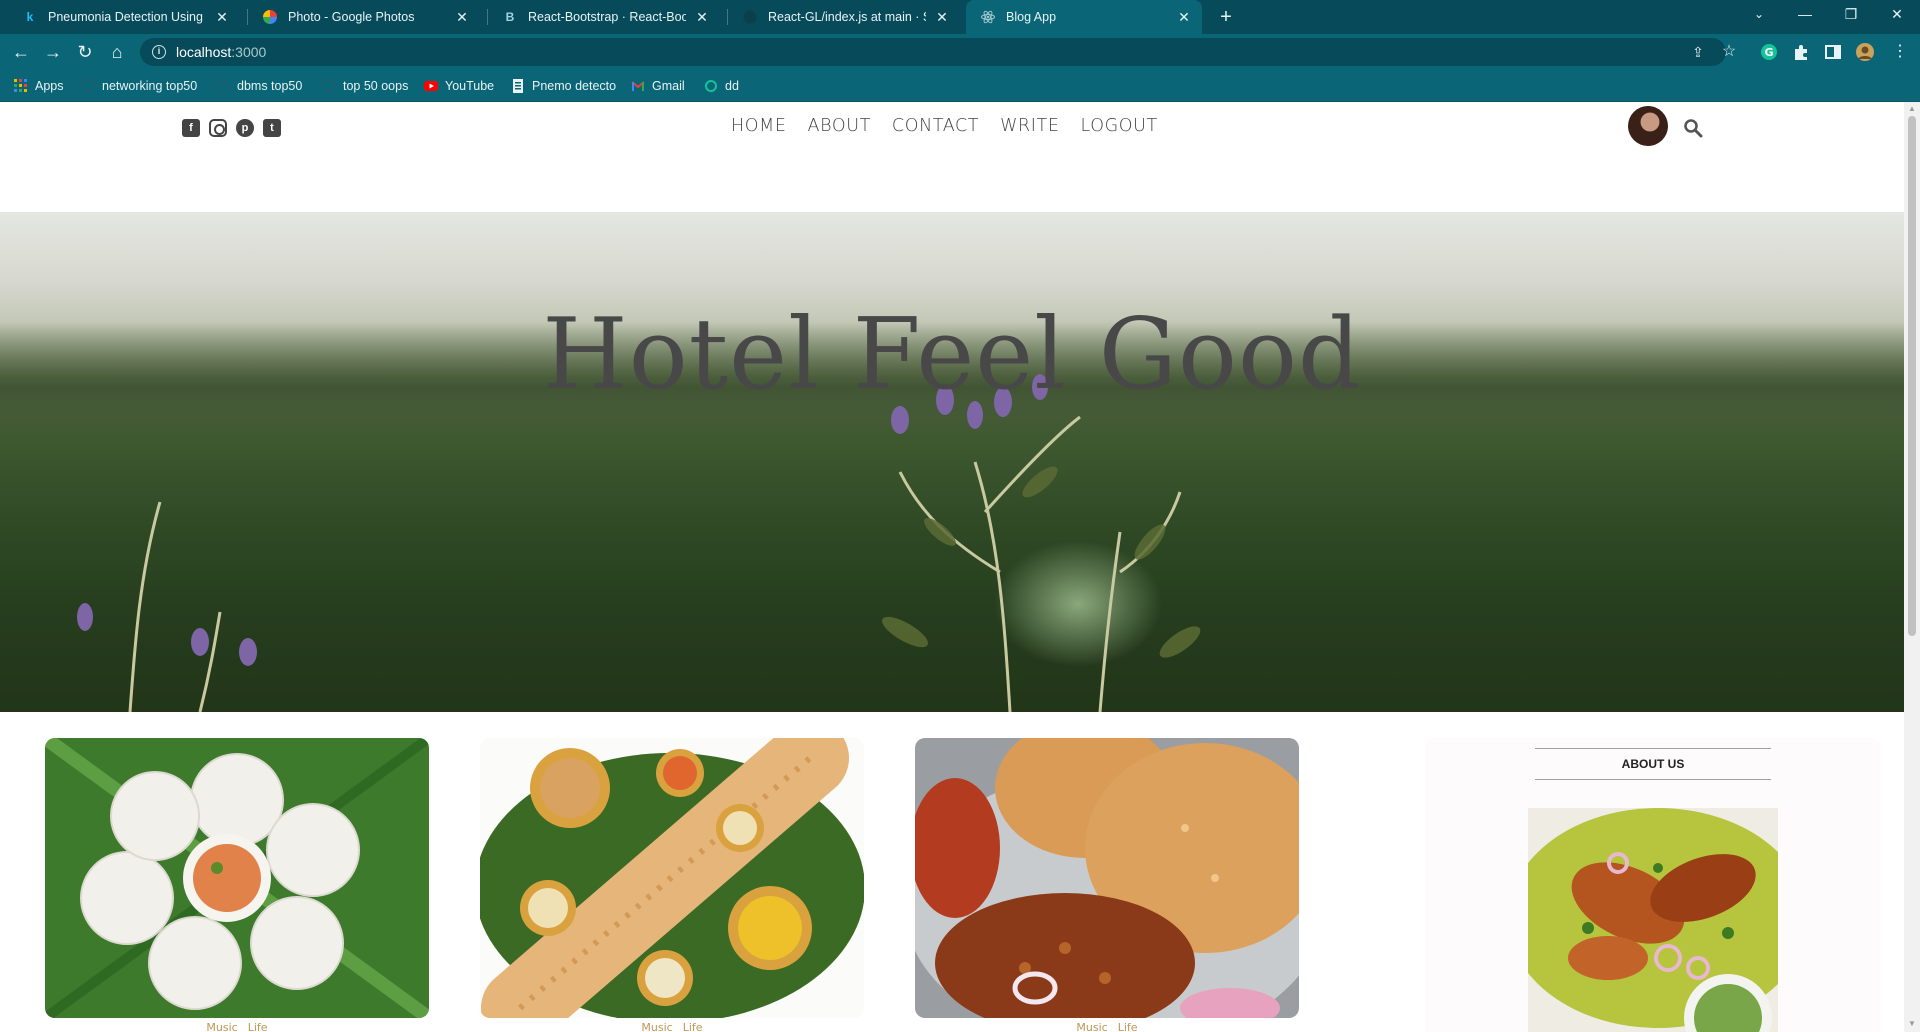 Image resolution: width=1920 pixels, height=1032 pixels. I want to click on address-bar: i localhost:3000, so click(933, 52).